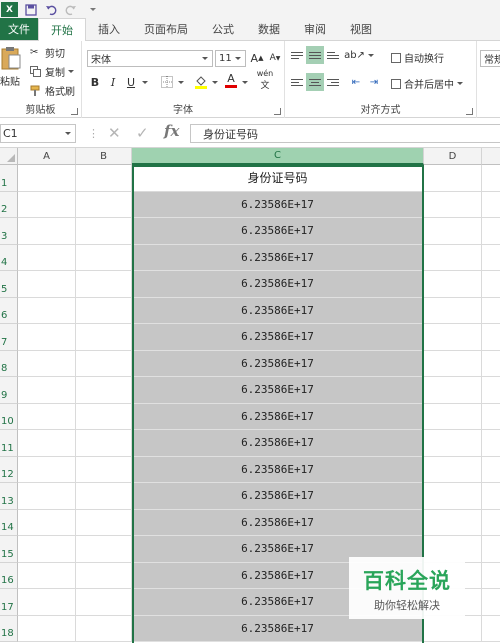  What do you see at coordinates (9, 628) in the screenshot?
I see `row-header: 18` at bounding box center [9, 628].